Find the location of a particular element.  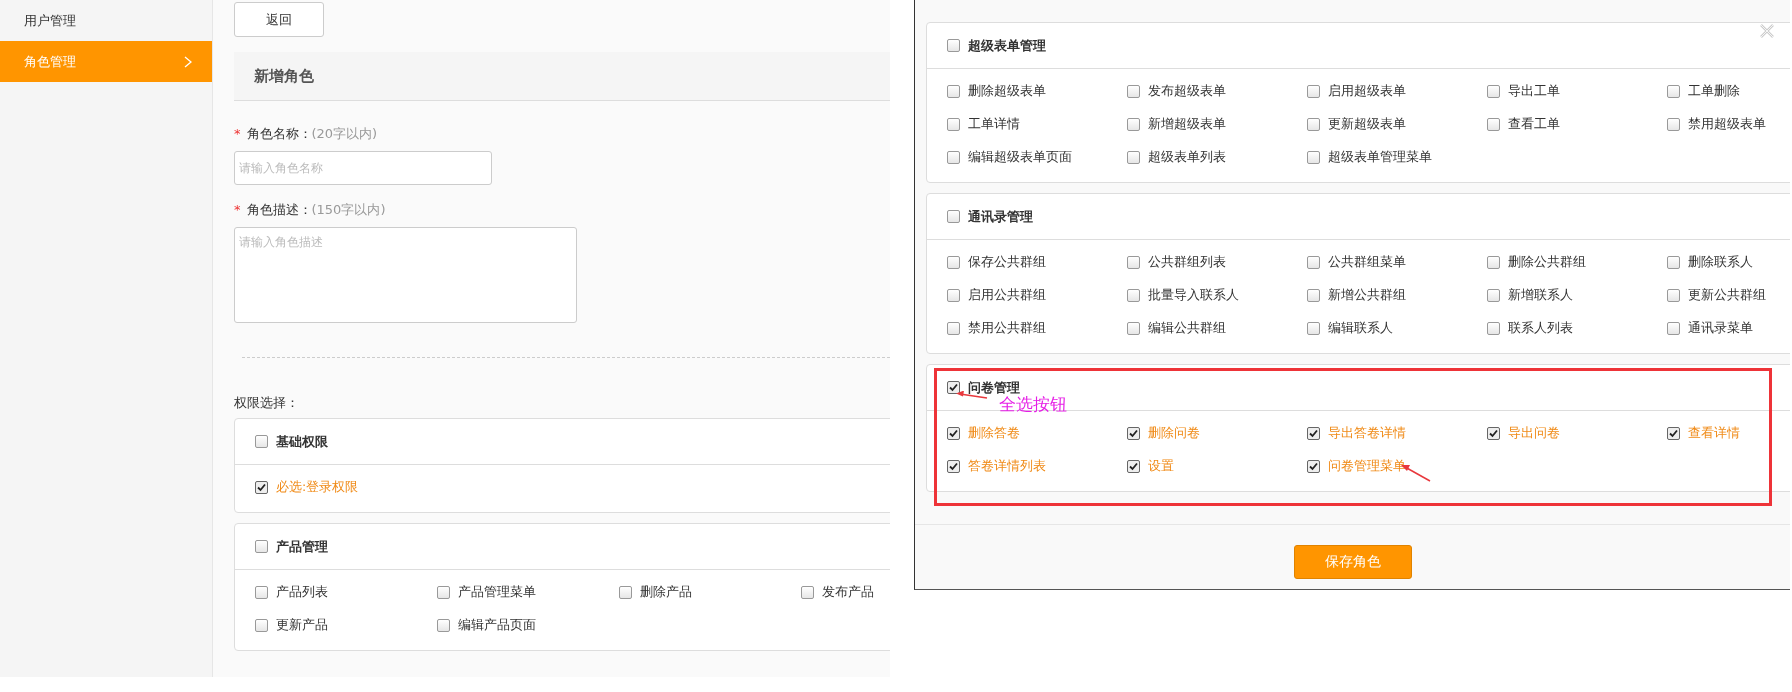

permission-label: 编辑超级表单页面 is located at coordinates (1020, 157).